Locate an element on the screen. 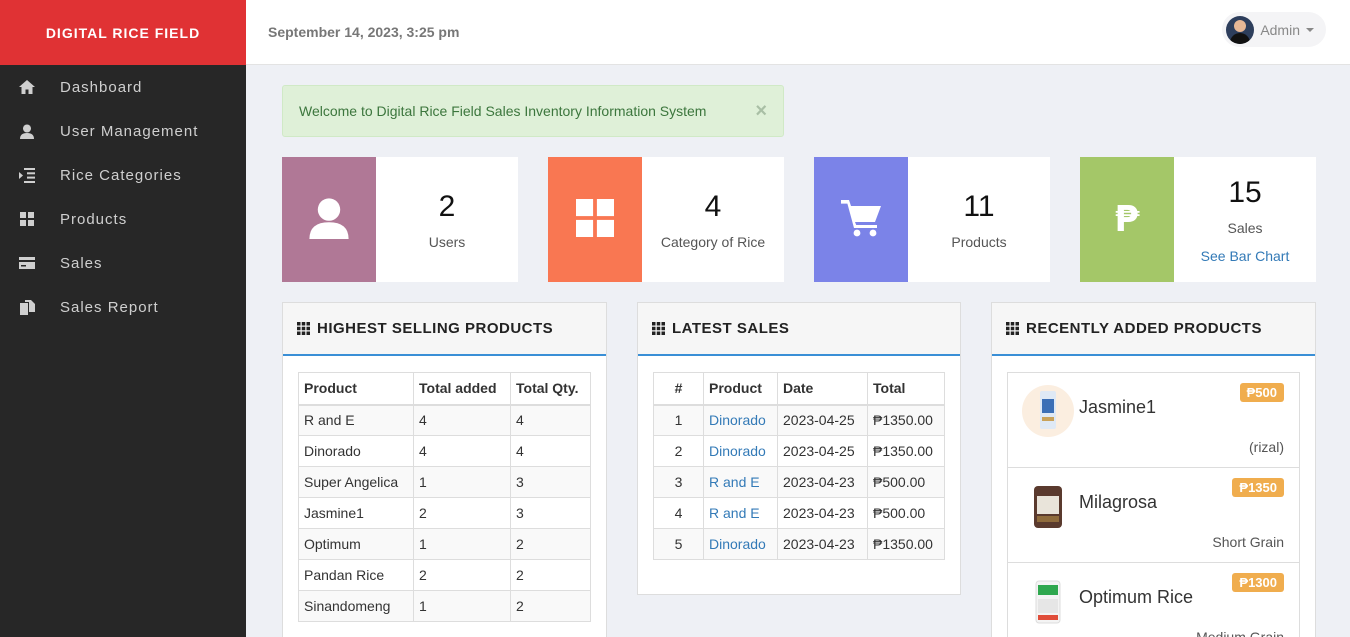 The height and width of the screenshot is (637, 1350). table-row: Sinandomeng 1 2 is located at coordinates (444, 606).